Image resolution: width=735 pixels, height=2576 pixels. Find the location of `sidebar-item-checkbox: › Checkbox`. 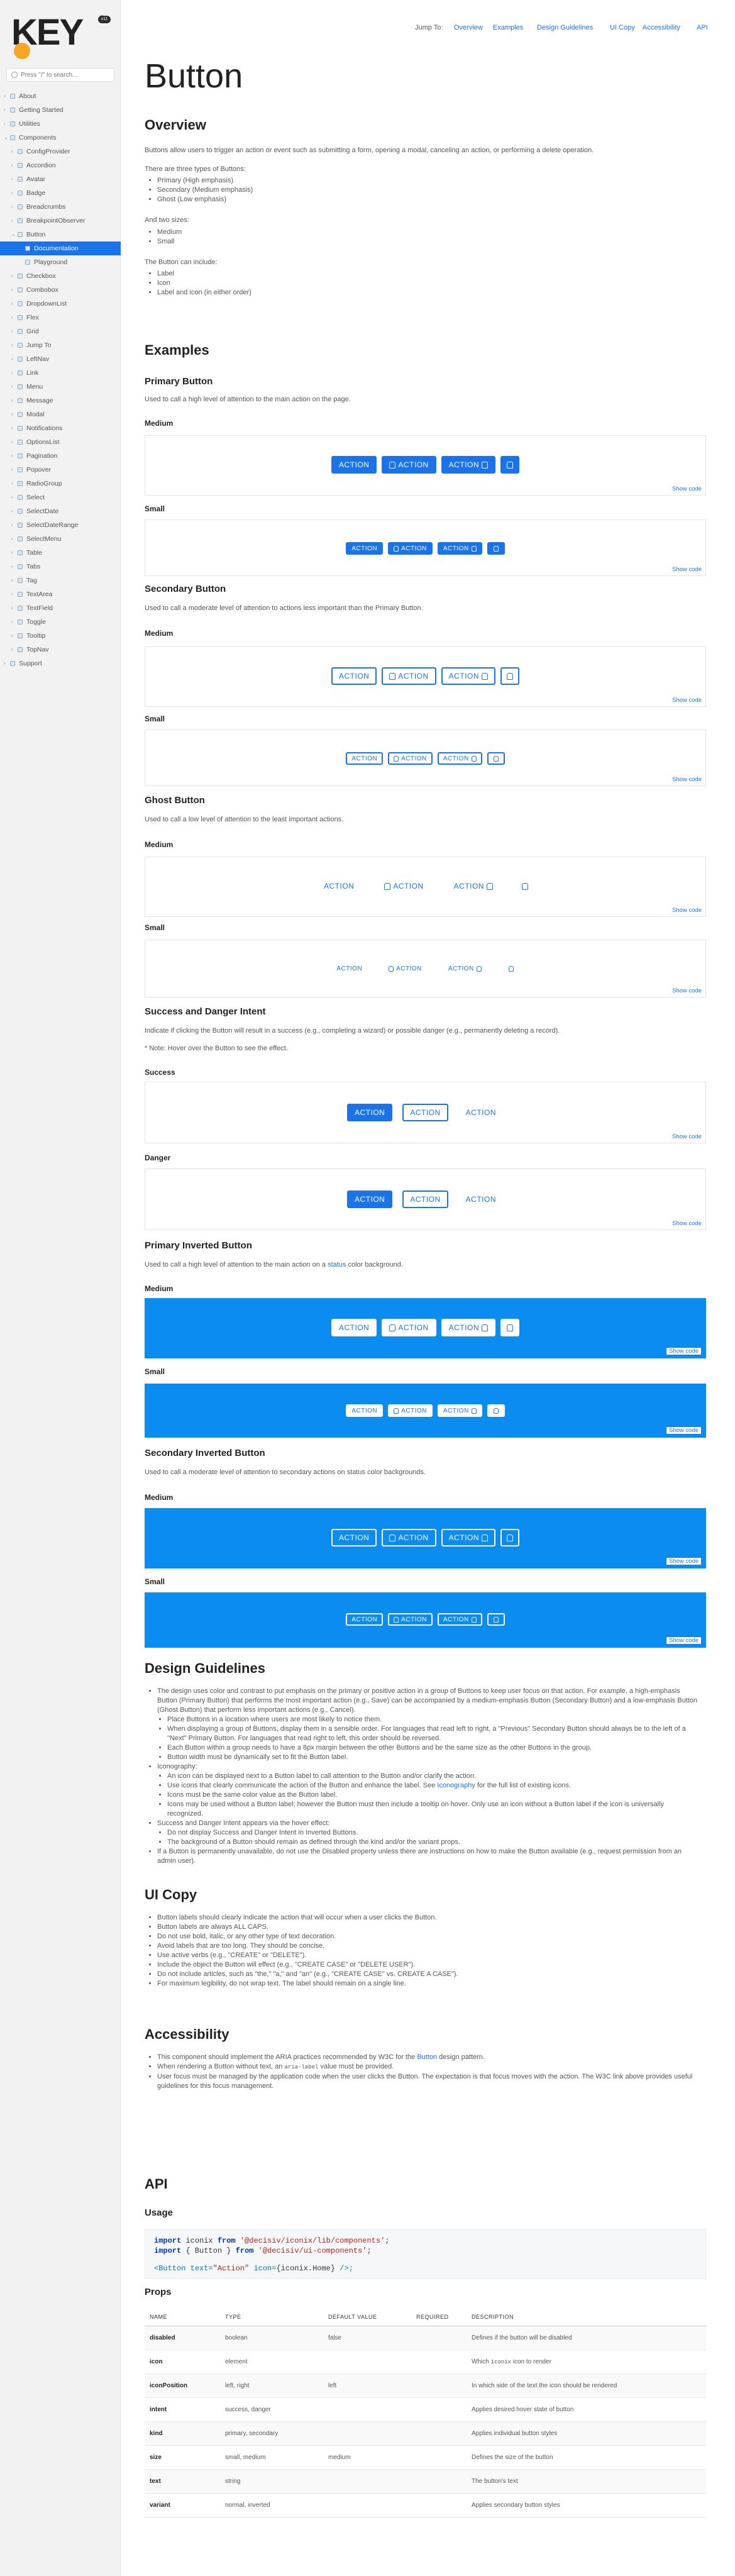

sidebar-item-checkbox: › Checkbox is located at coordinates (60, 276).